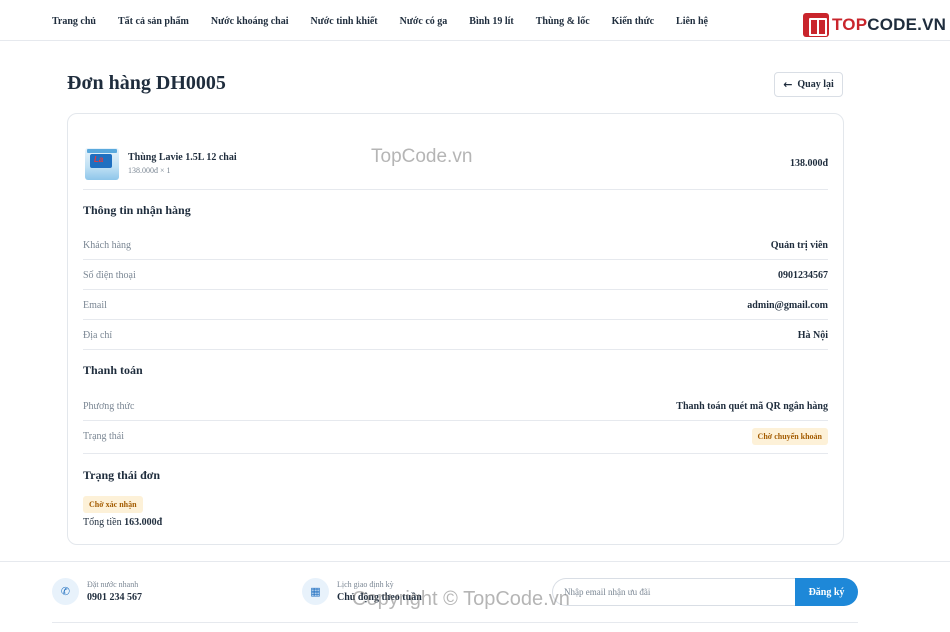  I want to click on payment-section-title: Thanh toán, so click(113, 370).